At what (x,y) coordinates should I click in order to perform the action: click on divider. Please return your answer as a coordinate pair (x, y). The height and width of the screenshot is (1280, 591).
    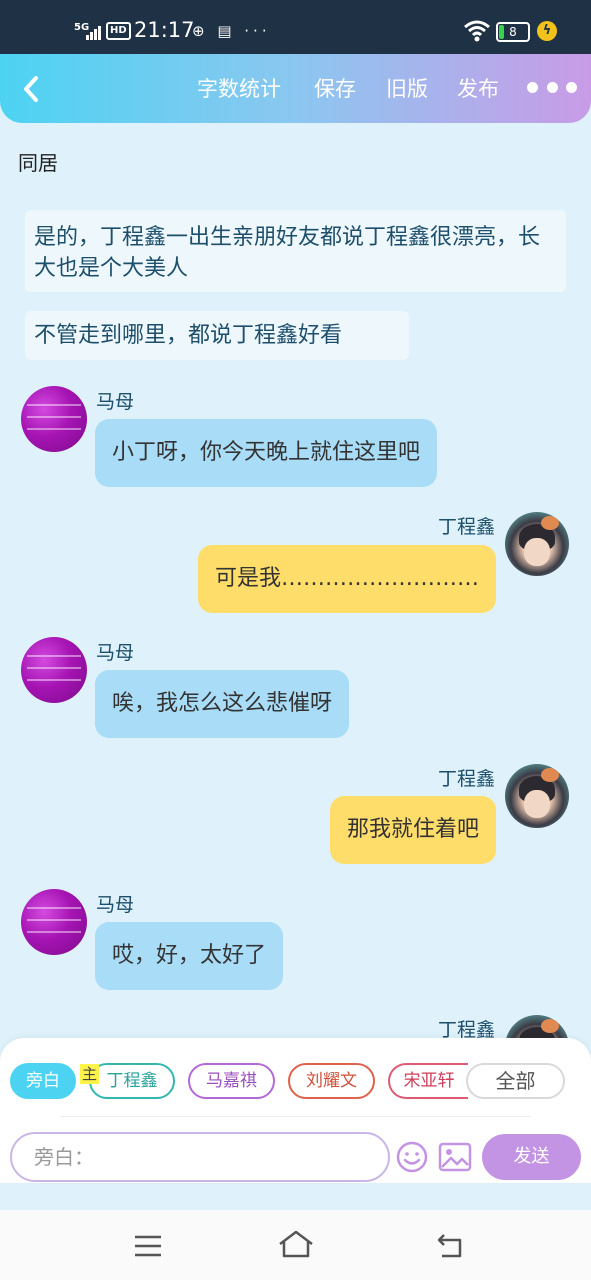
    Looking at the image, I should click on (295, 1116).